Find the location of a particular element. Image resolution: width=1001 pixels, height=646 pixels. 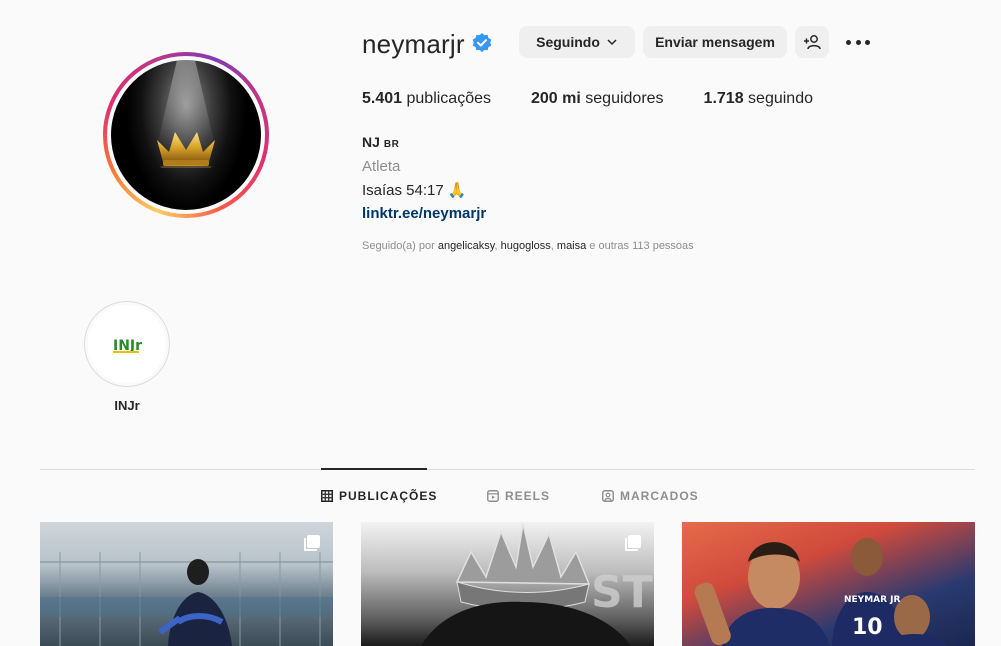

injr-logo-icon: INJr is located at coordinates (127, 346).